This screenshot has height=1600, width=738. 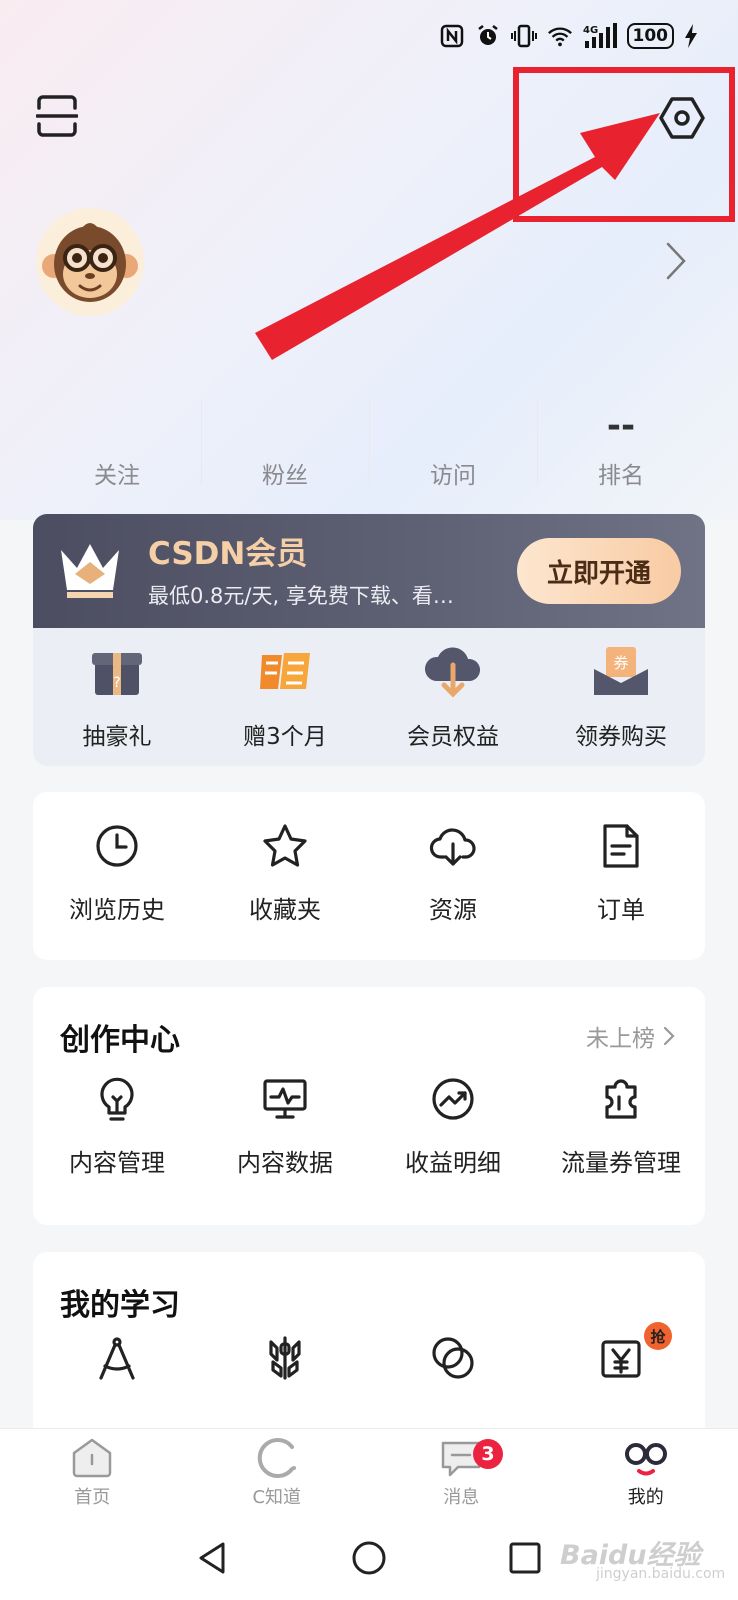 What do you see at coordinates (277, 1497) in the screenshot?
I see `tab-label: C知道` at bounding box center [277, 1497].